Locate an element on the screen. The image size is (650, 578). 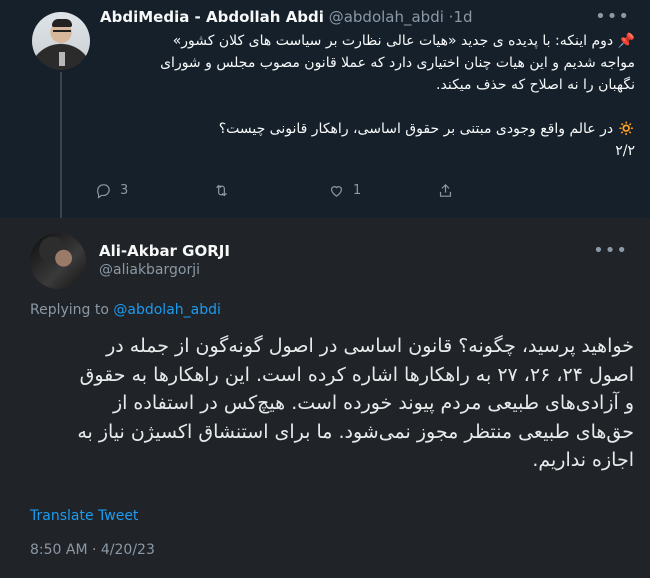
share-icon is located at coordinates (445, 190).